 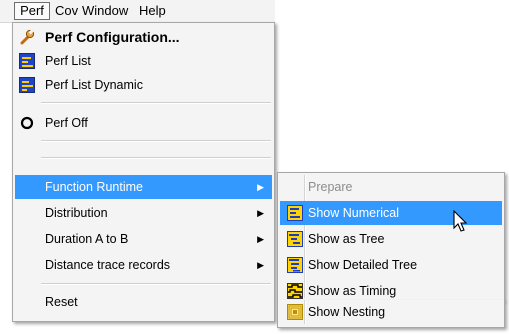 What do you see at coordinates (143, 61) in the screenshot?
I see `menu-item-perf-list: Perf List` at bounding box center [143, 61].